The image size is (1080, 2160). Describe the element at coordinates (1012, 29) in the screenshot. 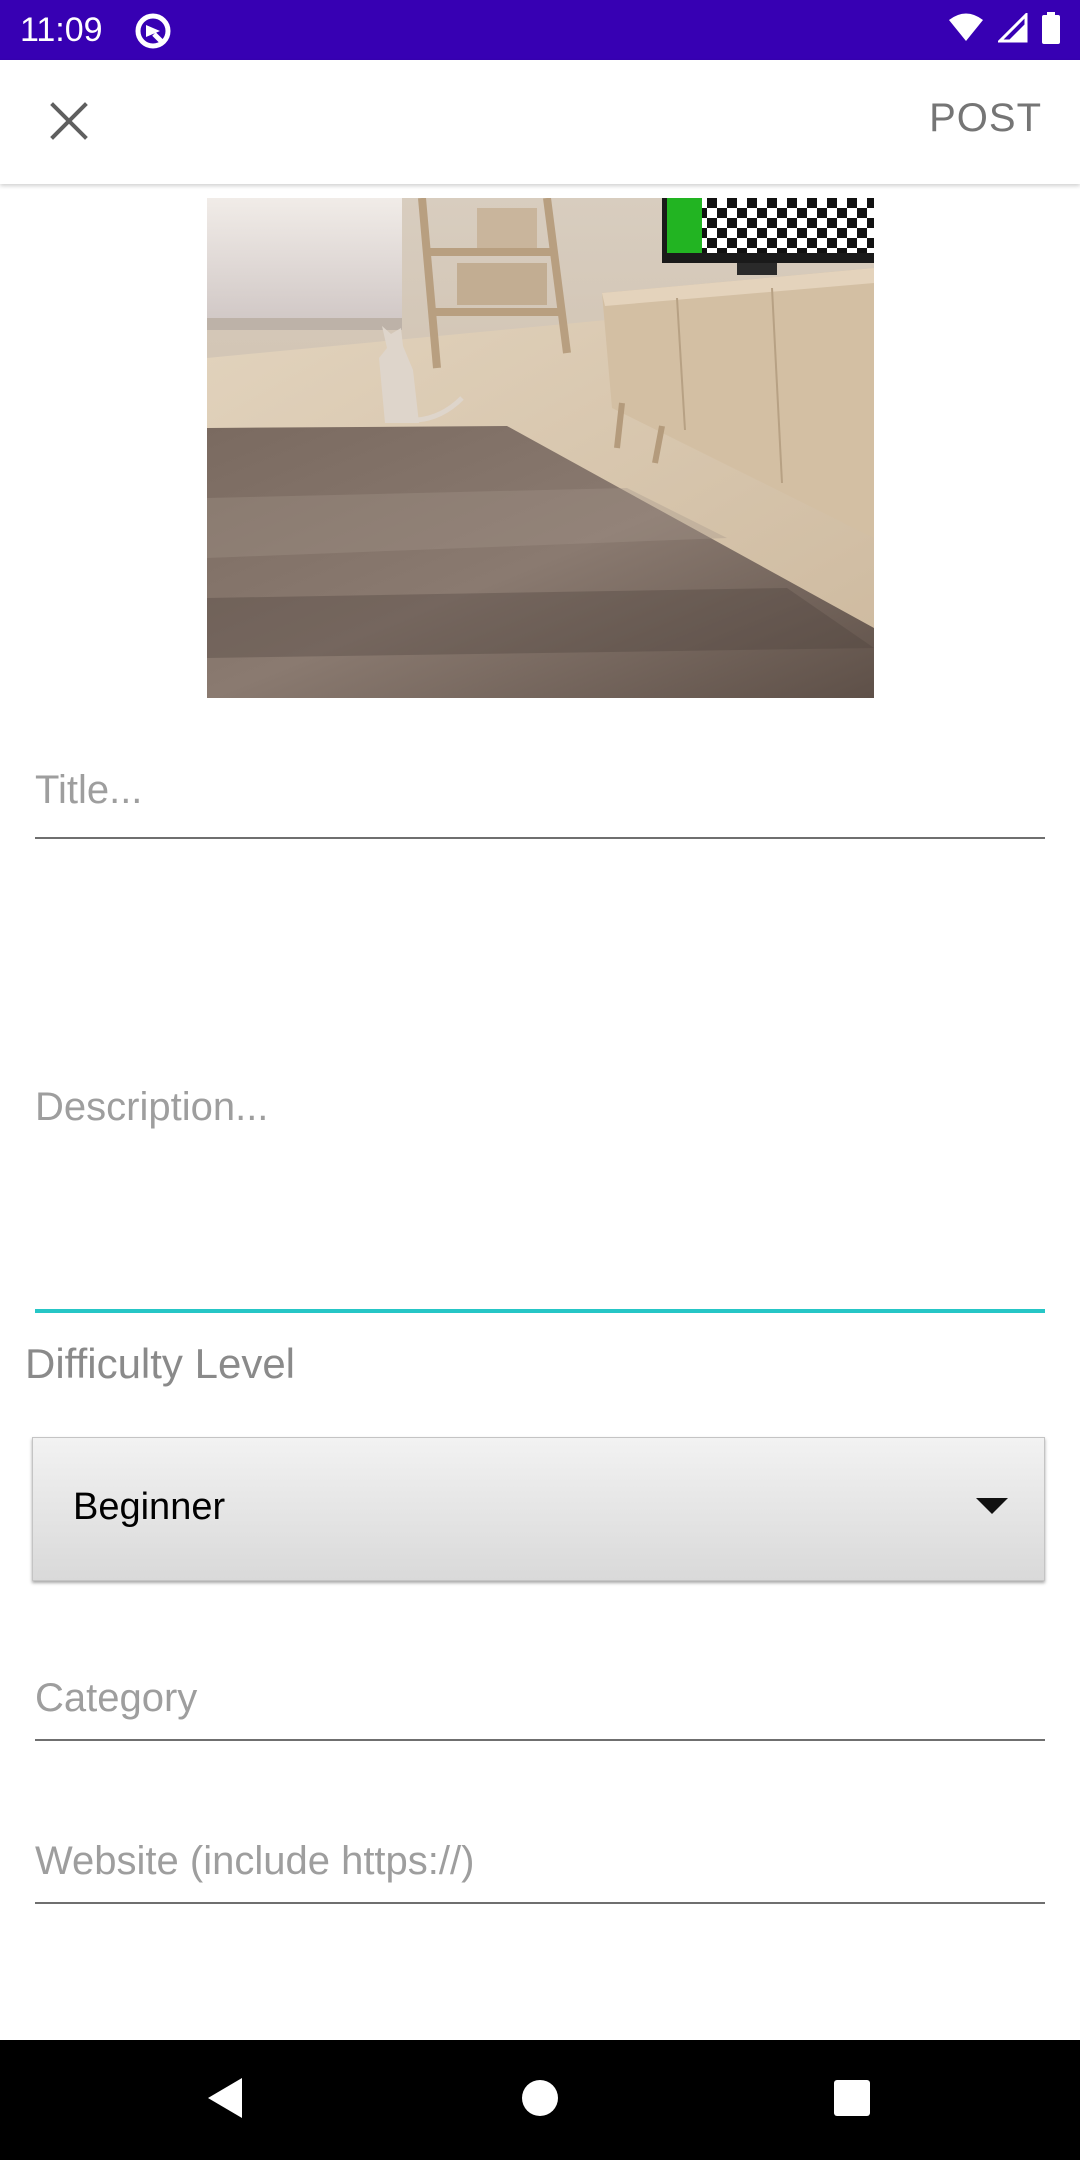

I see `cell-signal-icon` at that location.